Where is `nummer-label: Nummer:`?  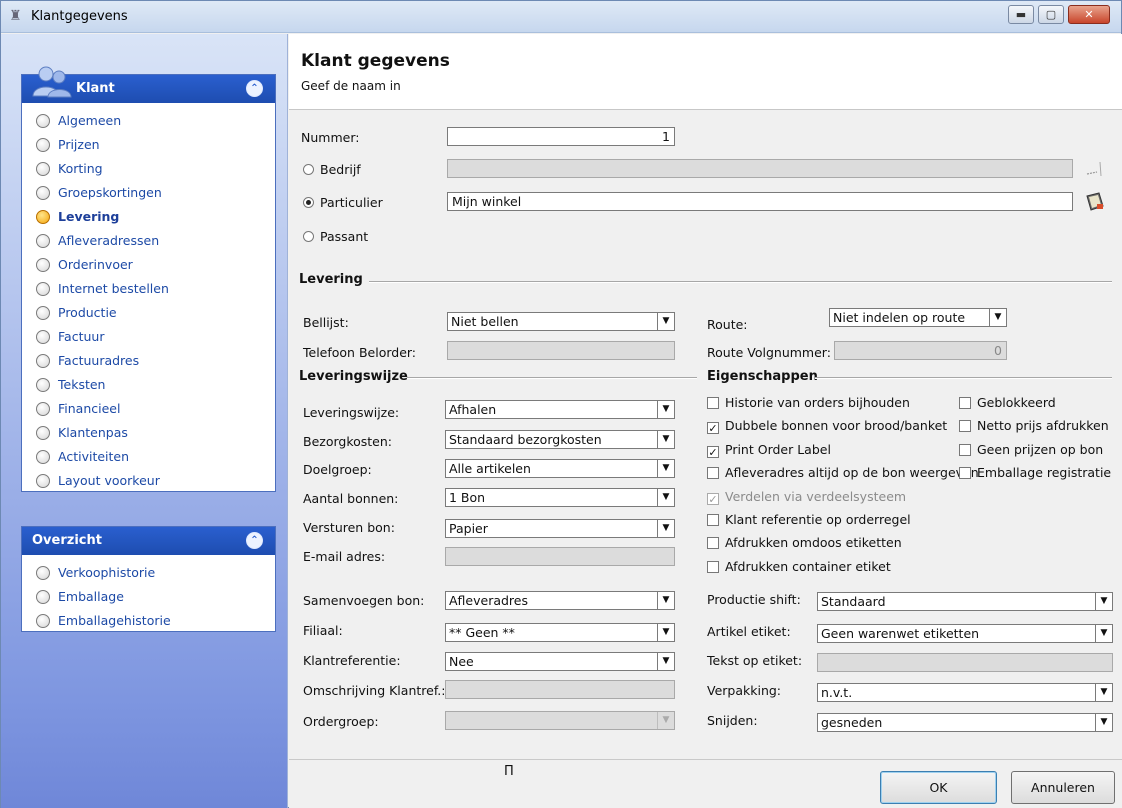
nummer-label: Nummer: is located at coordinates (330, 137).